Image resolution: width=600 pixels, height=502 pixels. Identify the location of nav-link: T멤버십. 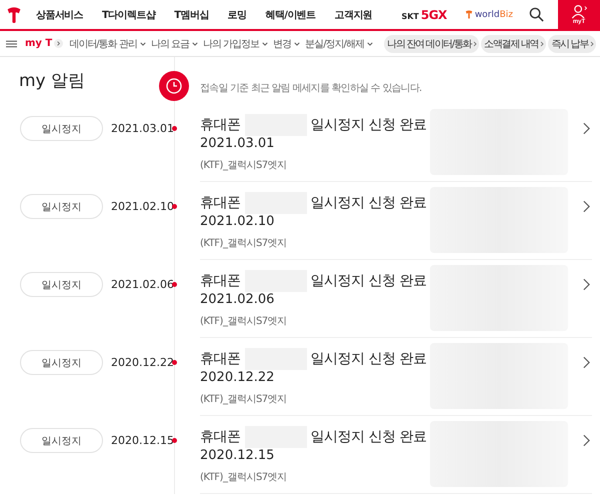
(191, 15).